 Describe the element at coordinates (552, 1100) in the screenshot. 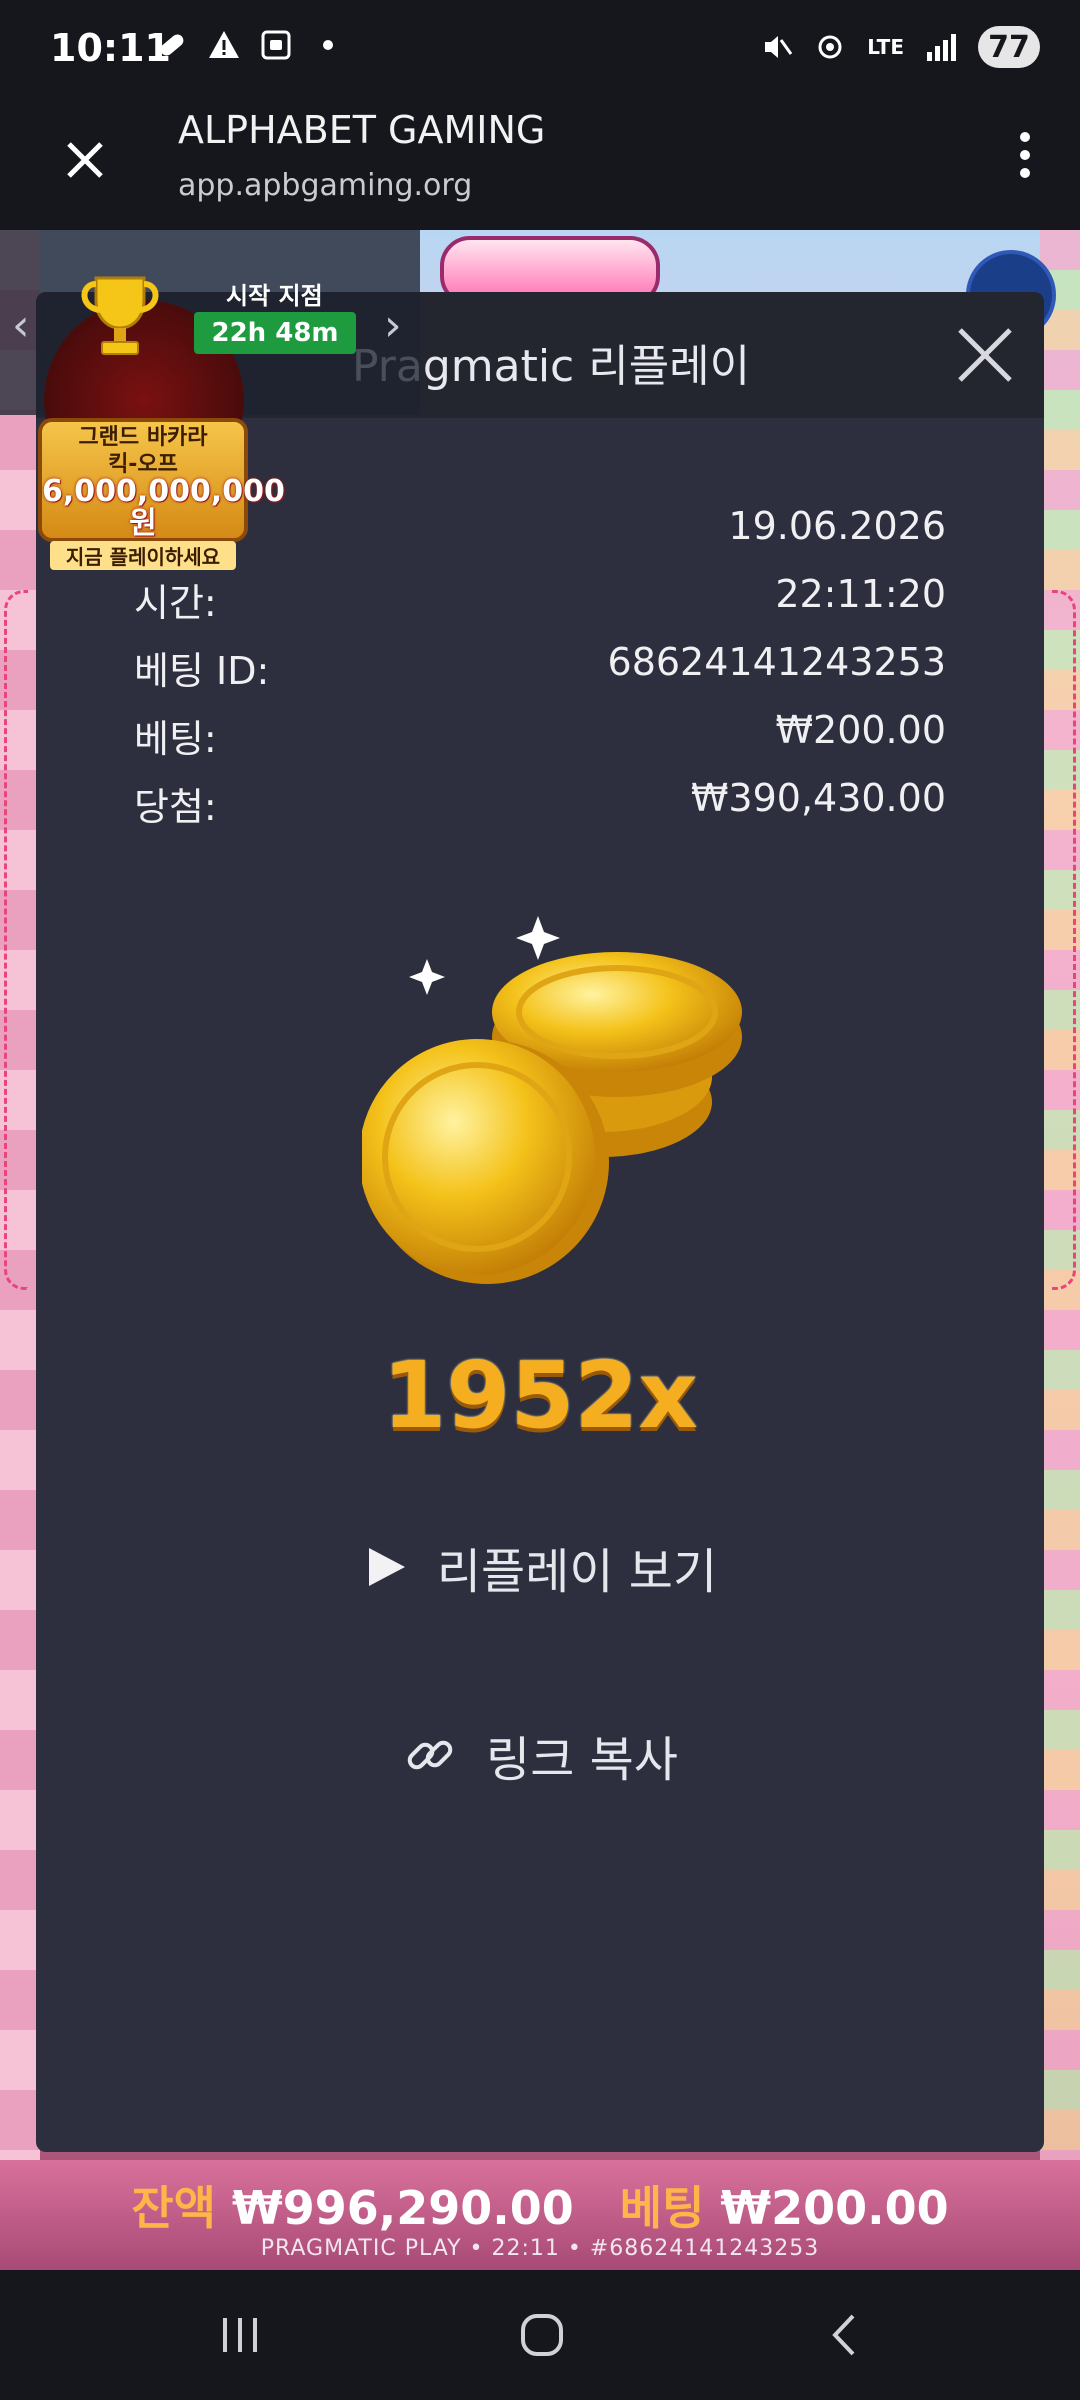

I see `gold-coins-icon` at that location.